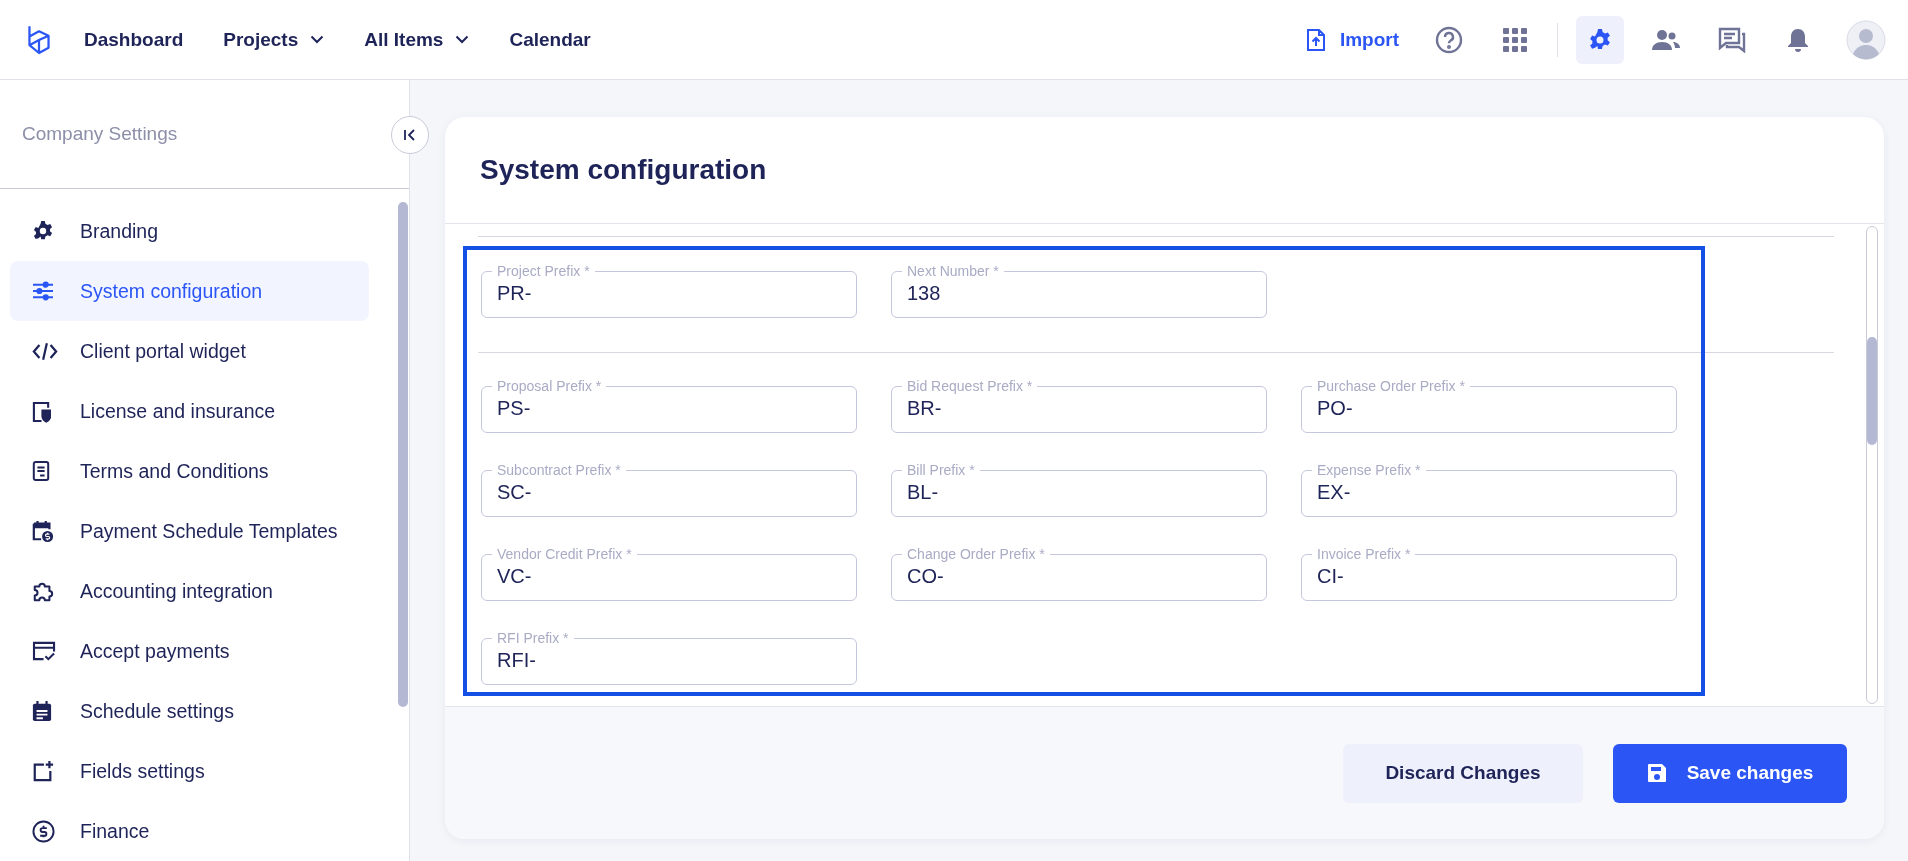 Image resolution: width=1908 pixels, height=861 pixels. I want to click on field-label: Project Prefix *, so click(543, 271).